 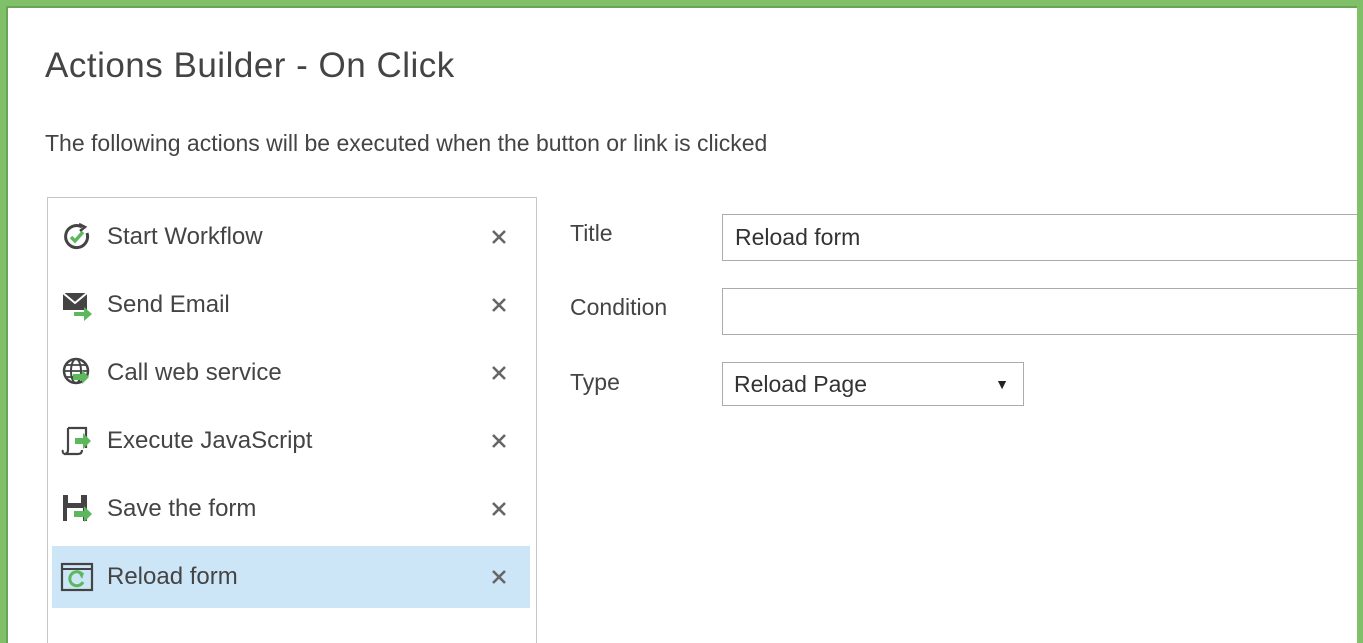 What do you see at coordinates (291, 237) in the screenshot?
I see `action-item-start-workflow: Start Workflow` at bounding box center [291, 237].